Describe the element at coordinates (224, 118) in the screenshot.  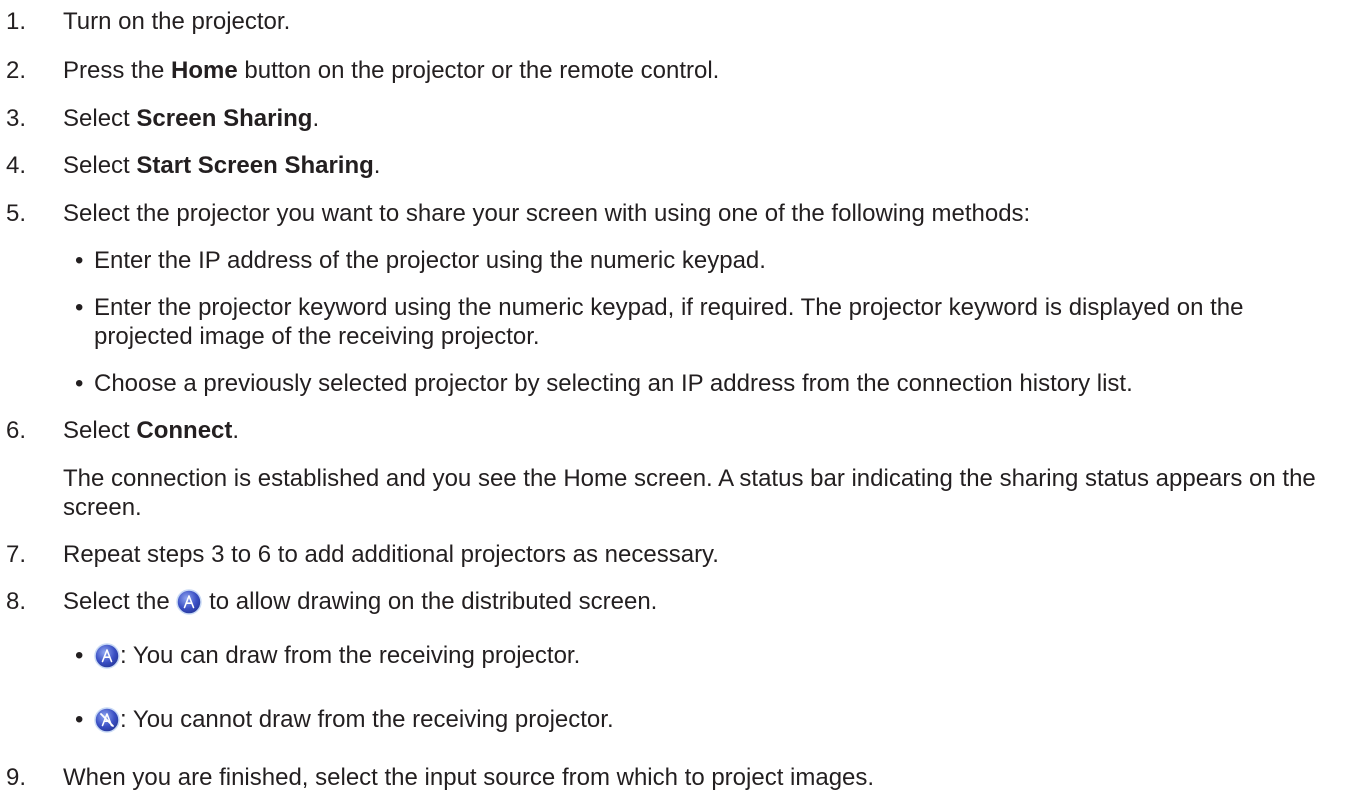
I see `screen-sharing-label: Screen Sharing` at that location.